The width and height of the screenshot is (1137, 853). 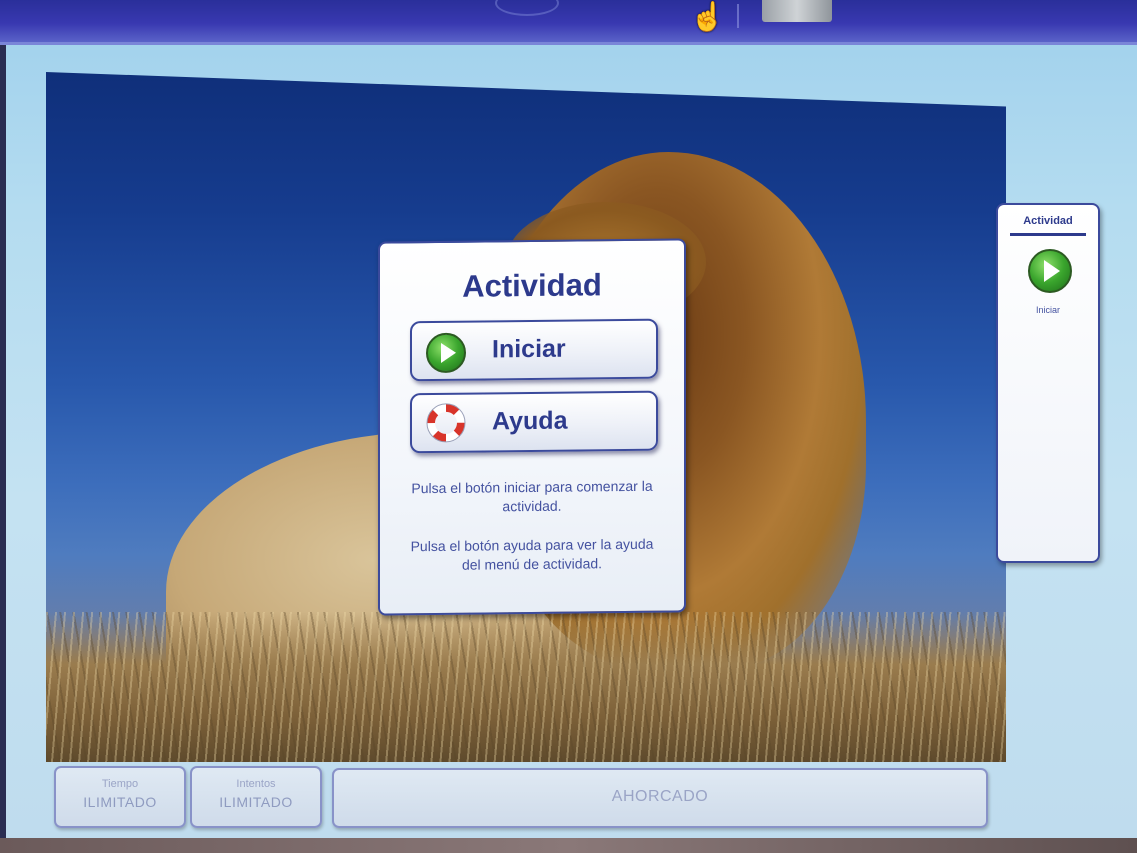 What do you see at coordinates (1048, 221) in the screenshot?
I see `side-panel-title: Actividad` at bounding box center [1048, 221].